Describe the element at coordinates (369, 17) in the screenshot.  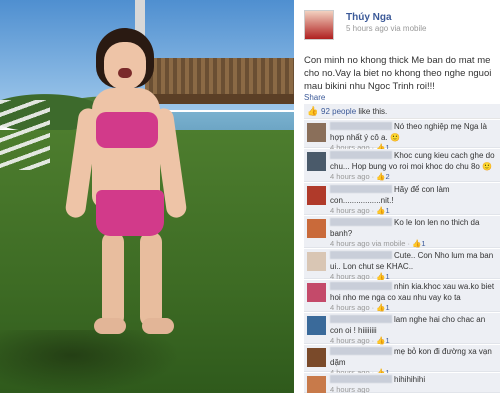
I see `author-name: Thúy Nga` at that location.